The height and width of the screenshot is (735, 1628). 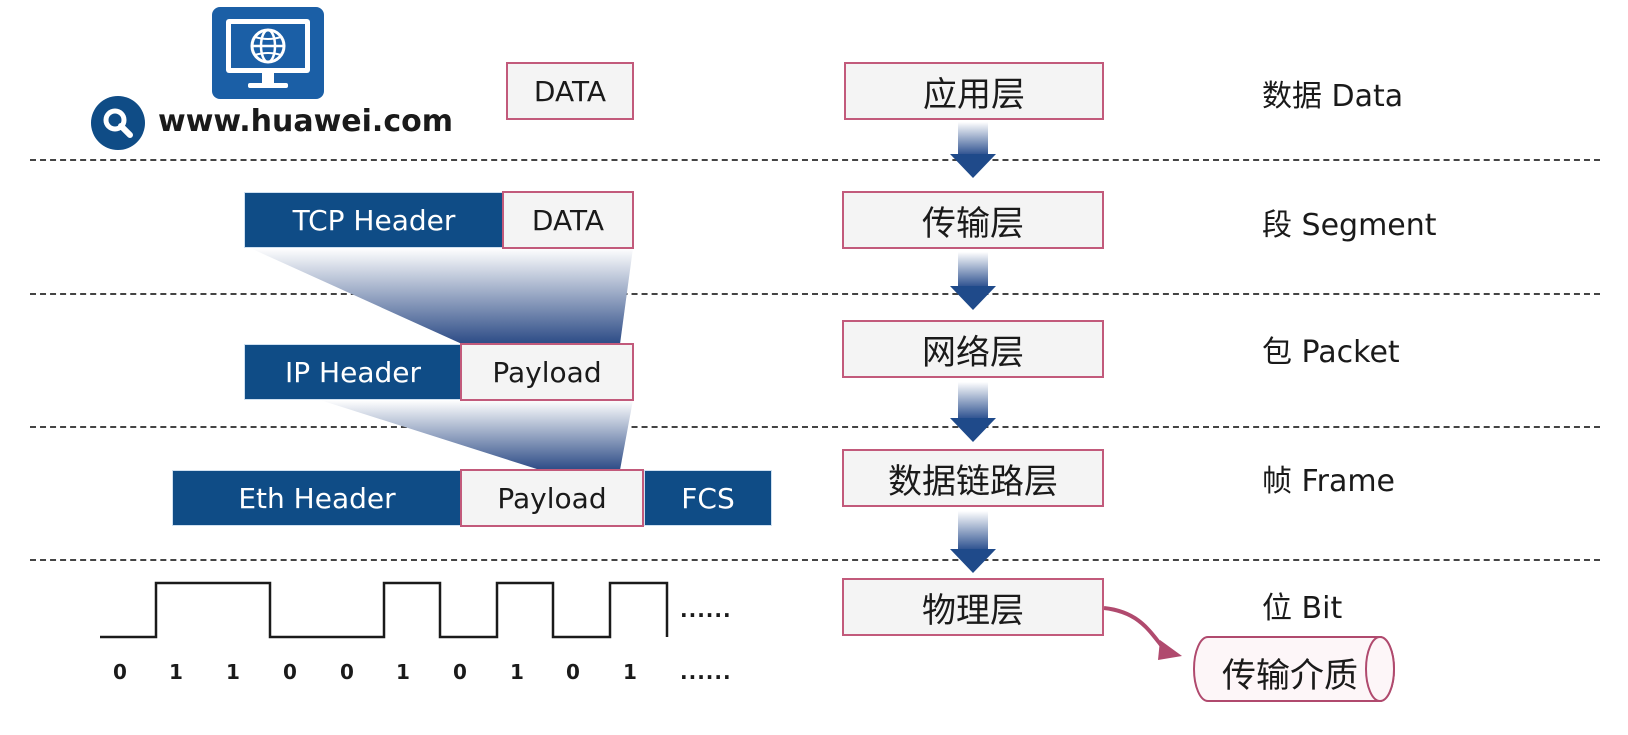 I want to click on datalink-payload-box: Payload, so click(x=552, y=498).